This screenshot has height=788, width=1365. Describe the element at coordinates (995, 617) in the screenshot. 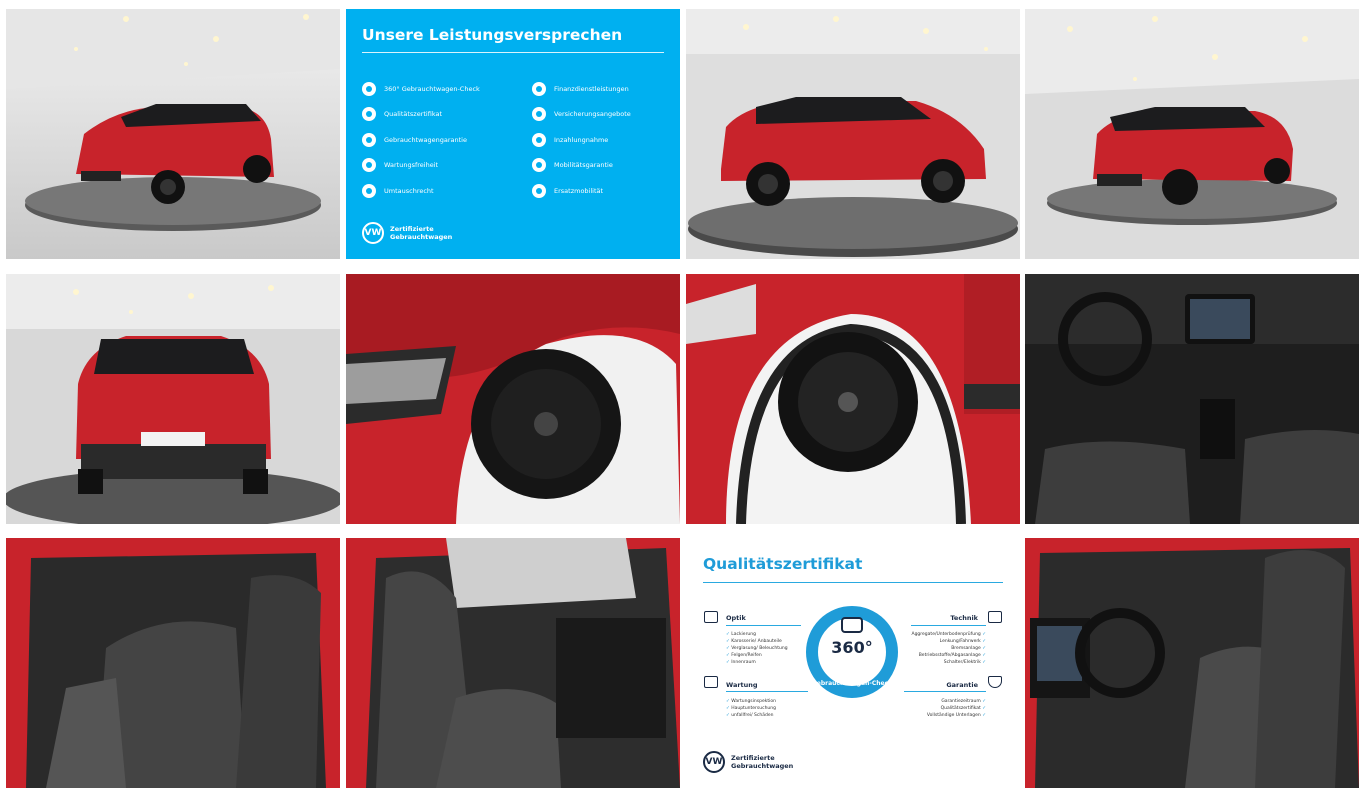

I see `car-check-icon` at that location.